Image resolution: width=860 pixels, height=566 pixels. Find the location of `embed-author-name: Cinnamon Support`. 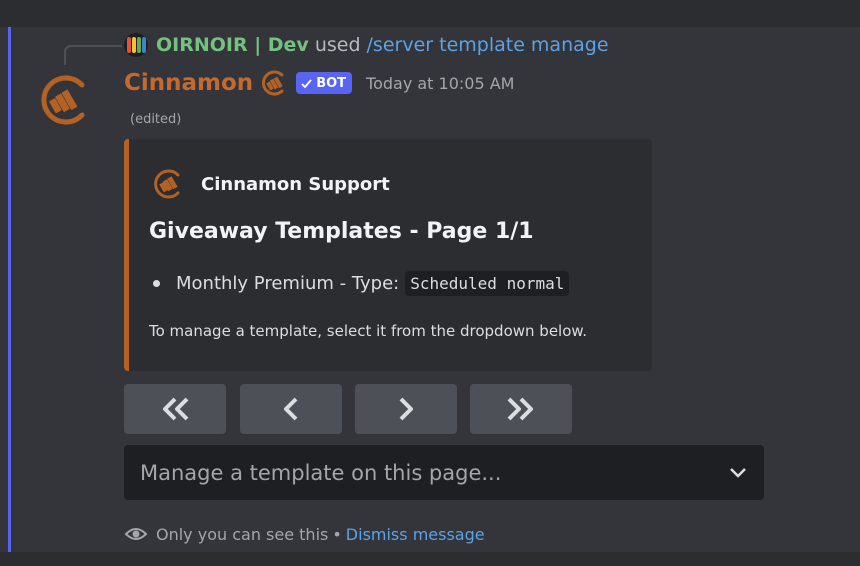

embed-author-name: Cinnamon Support is located at coordinates (295, 184).